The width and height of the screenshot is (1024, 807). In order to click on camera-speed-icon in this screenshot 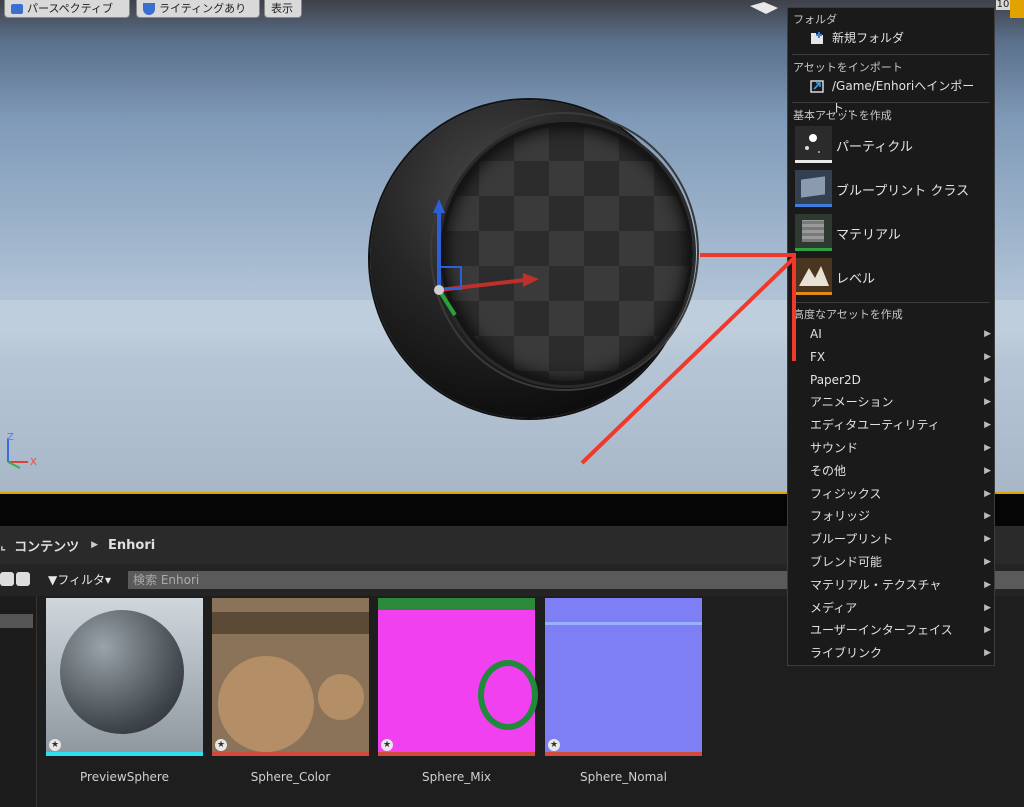, I will do `click(764, 8)`.